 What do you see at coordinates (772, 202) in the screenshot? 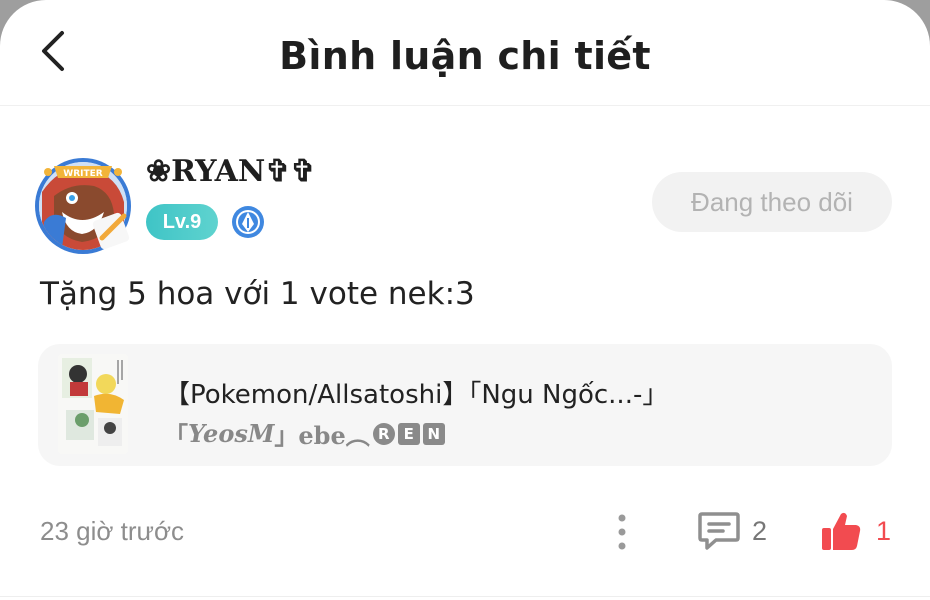
I see `following-button: Đang theo dõi` at bounding box center [772, 202].